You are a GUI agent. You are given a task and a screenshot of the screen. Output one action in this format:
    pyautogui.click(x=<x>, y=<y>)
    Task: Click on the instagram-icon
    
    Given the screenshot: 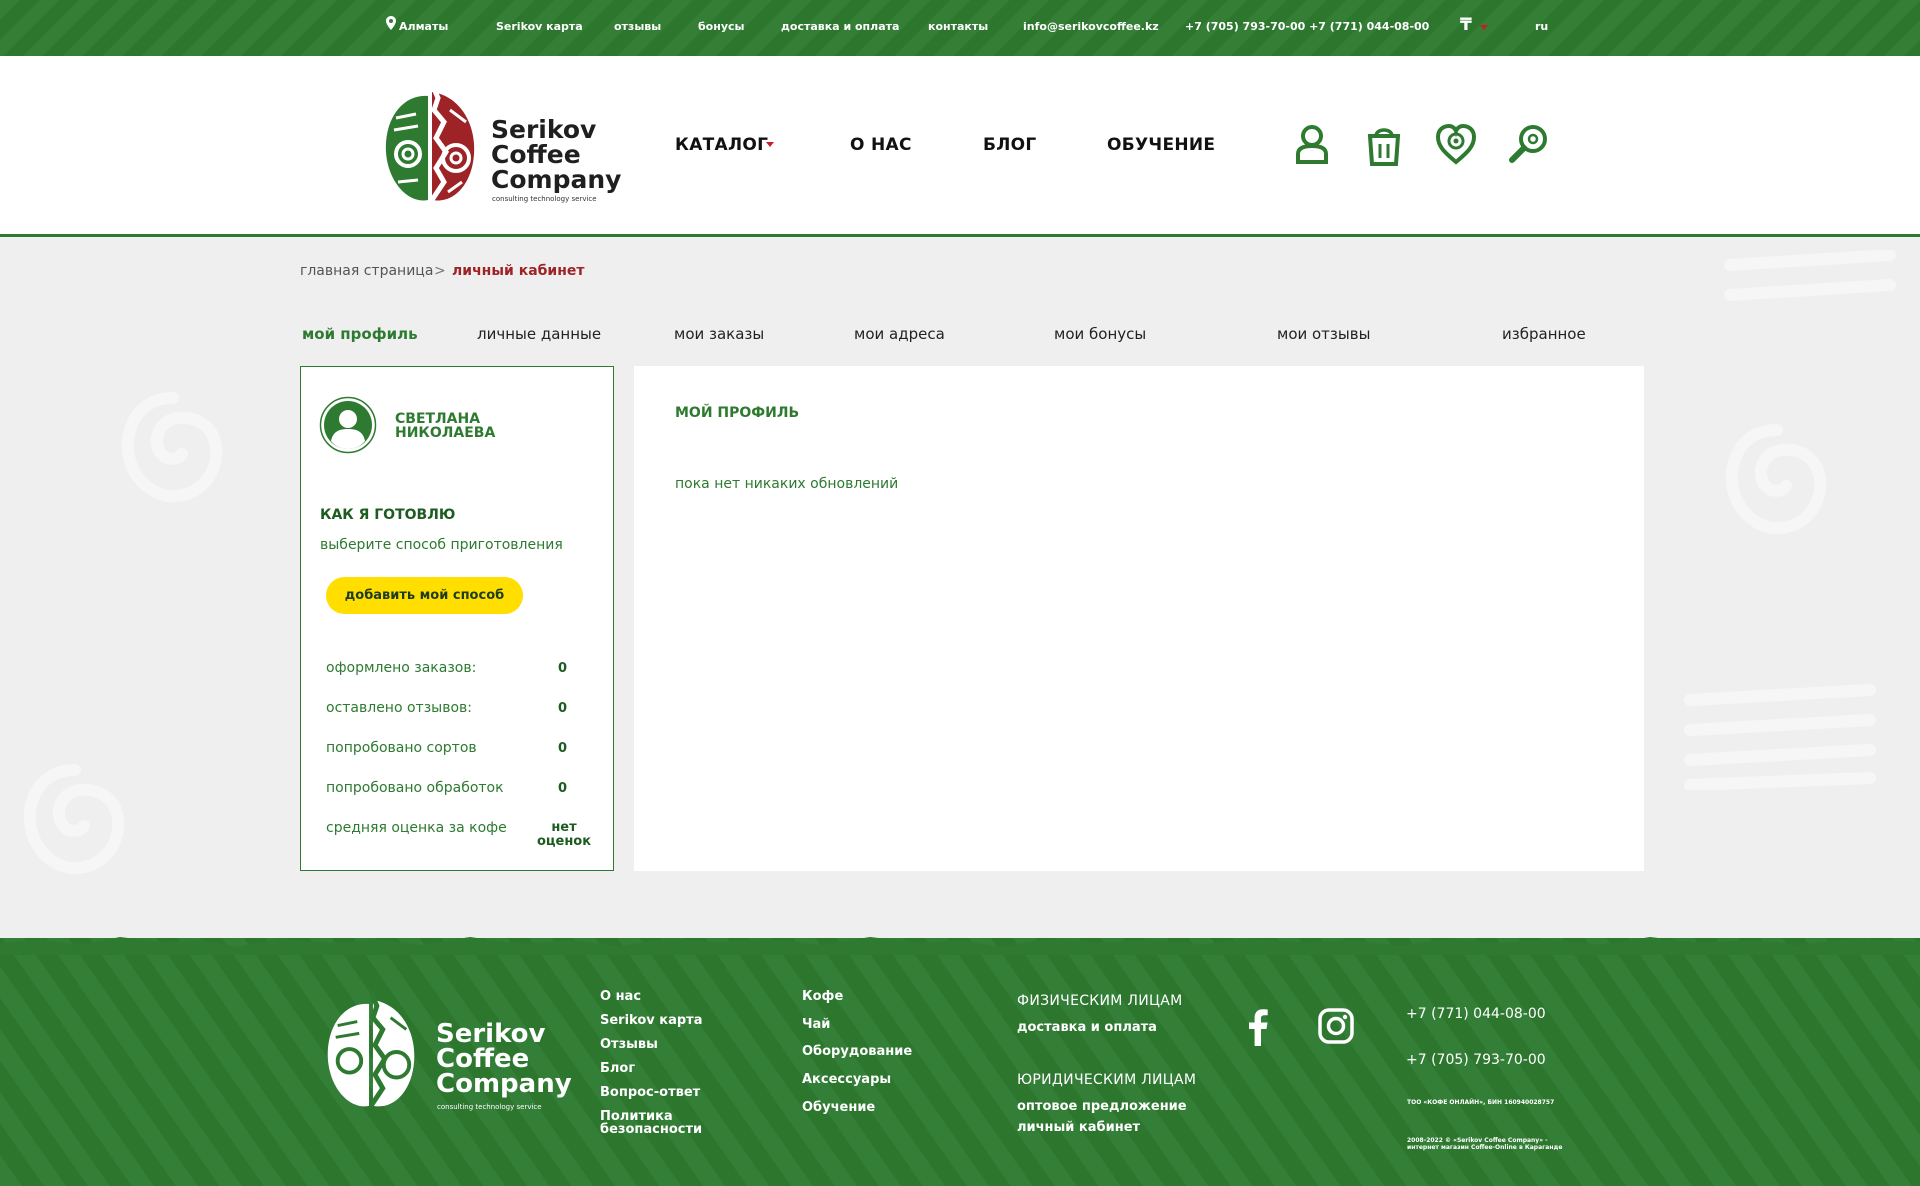 What is the action you would take?
    pyautogui.click(x=1336, y=1026)
    